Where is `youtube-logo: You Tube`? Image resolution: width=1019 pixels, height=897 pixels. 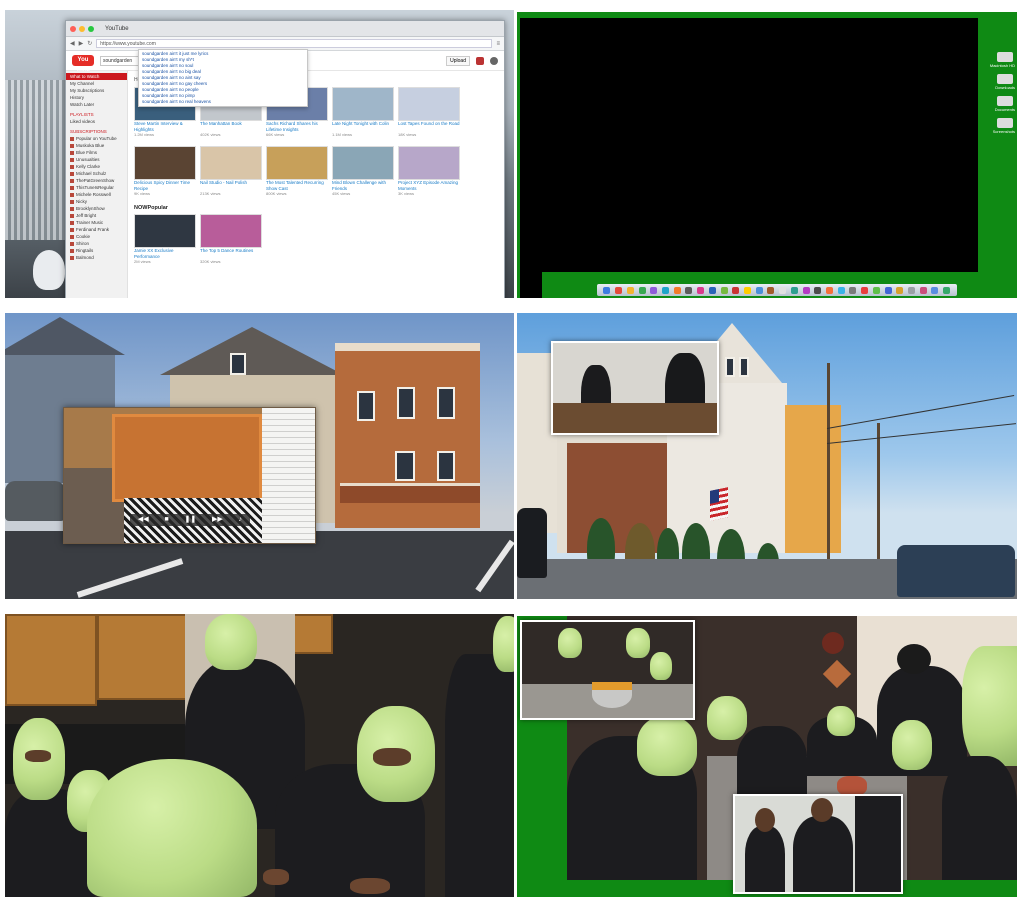
youtube-logo: You Tube is located at coordinates (83, 64).